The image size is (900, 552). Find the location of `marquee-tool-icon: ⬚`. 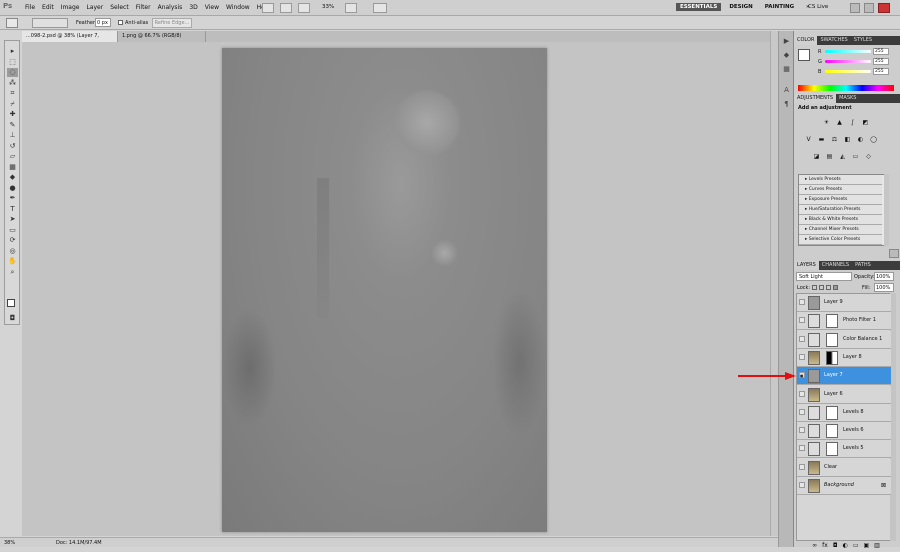

marquee-tool-icon: ⬚ is located at coordinates (12, 62).